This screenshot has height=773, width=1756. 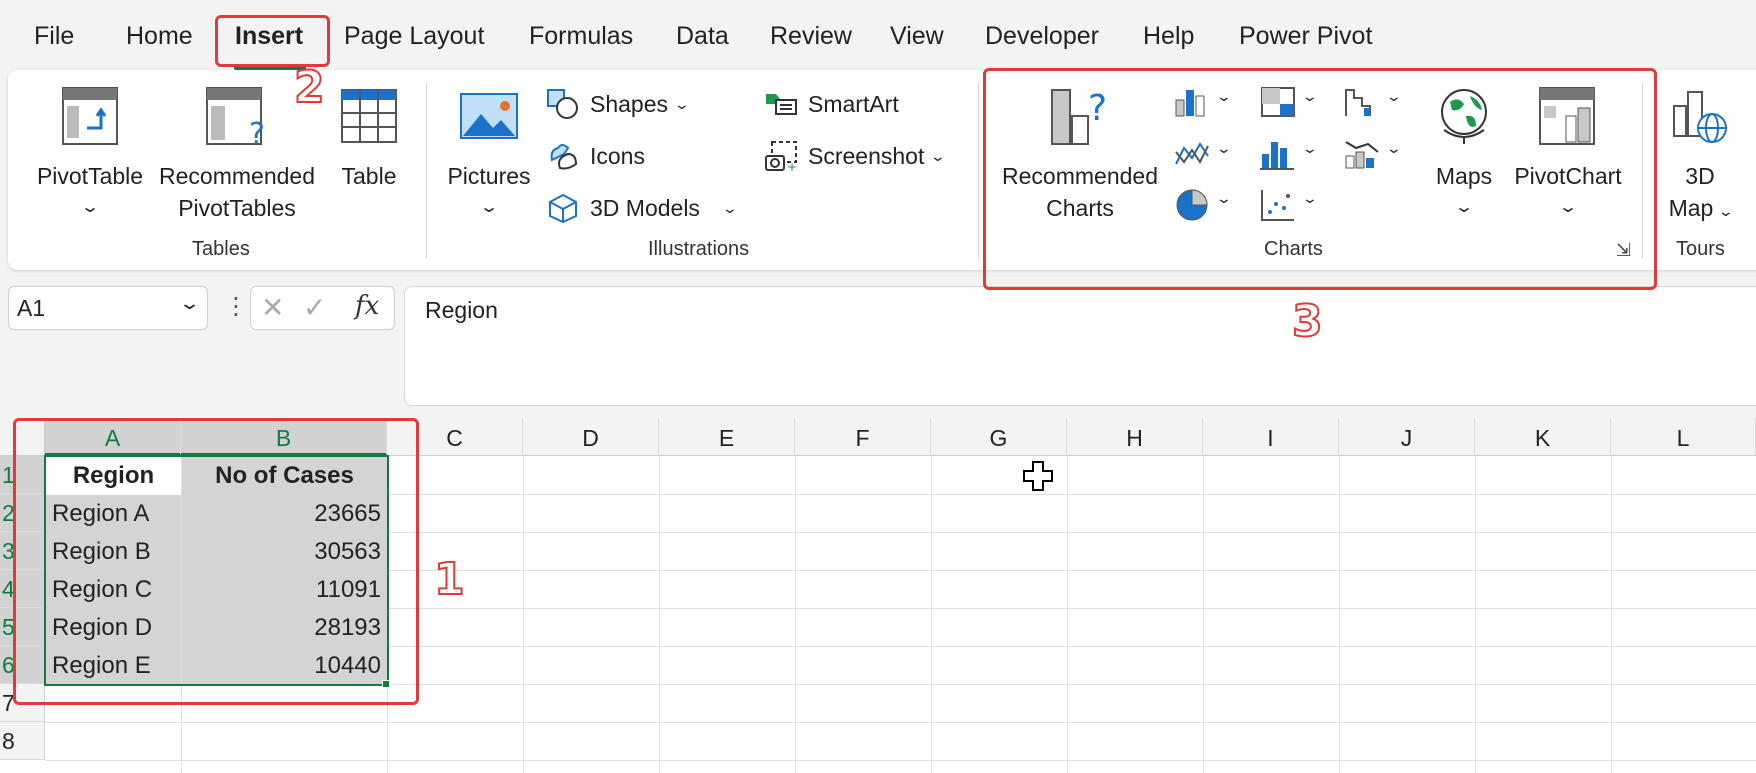 What do you see at coordinates (811, 36) in the screenshot?
I see `tab-review: Review` at bounding box center [811, 36].